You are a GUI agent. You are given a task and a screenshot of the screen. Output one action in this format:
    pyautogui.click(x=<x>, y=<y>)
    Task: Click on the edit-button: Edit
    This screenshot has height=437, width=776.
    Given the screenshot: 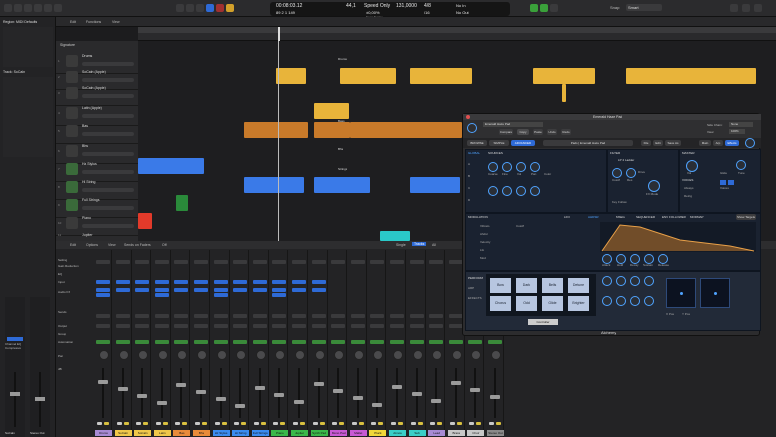 What is the action you would take?
    pyautogui.click(x=658, y=143)
    